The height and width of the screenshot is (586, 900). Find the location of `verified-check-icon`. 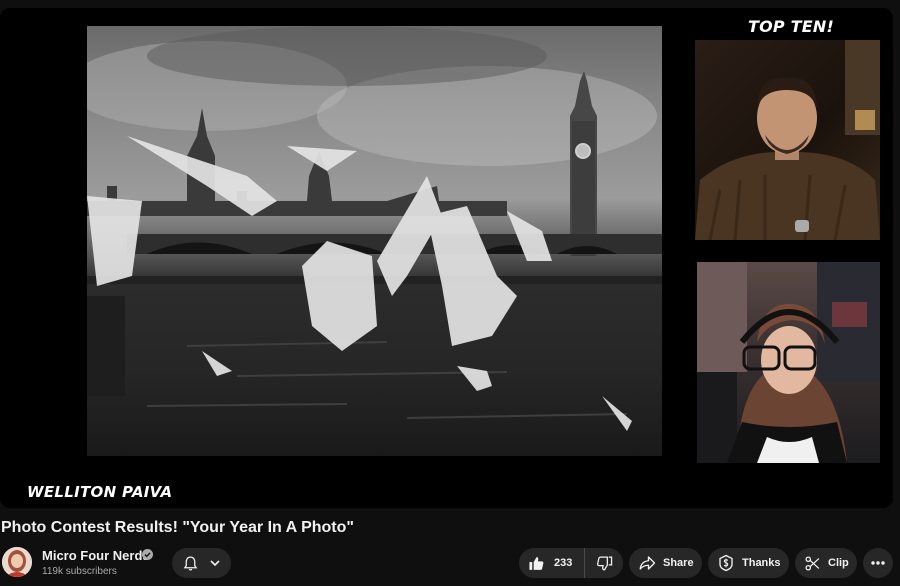

verified-check-icon is located at coordinates (147, 554).